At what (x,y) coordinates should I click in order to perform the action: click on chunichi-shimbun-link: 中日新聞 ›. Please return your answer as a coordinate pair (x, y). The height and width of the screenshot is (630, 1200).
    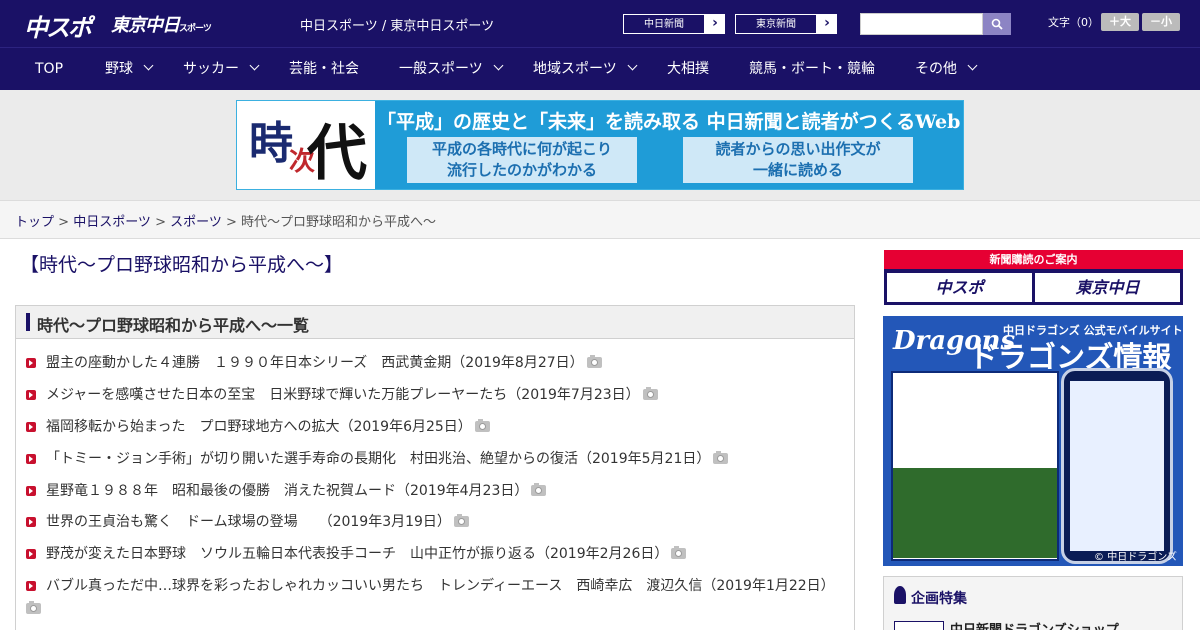
    Looking at the image, I should click on (674, 24).